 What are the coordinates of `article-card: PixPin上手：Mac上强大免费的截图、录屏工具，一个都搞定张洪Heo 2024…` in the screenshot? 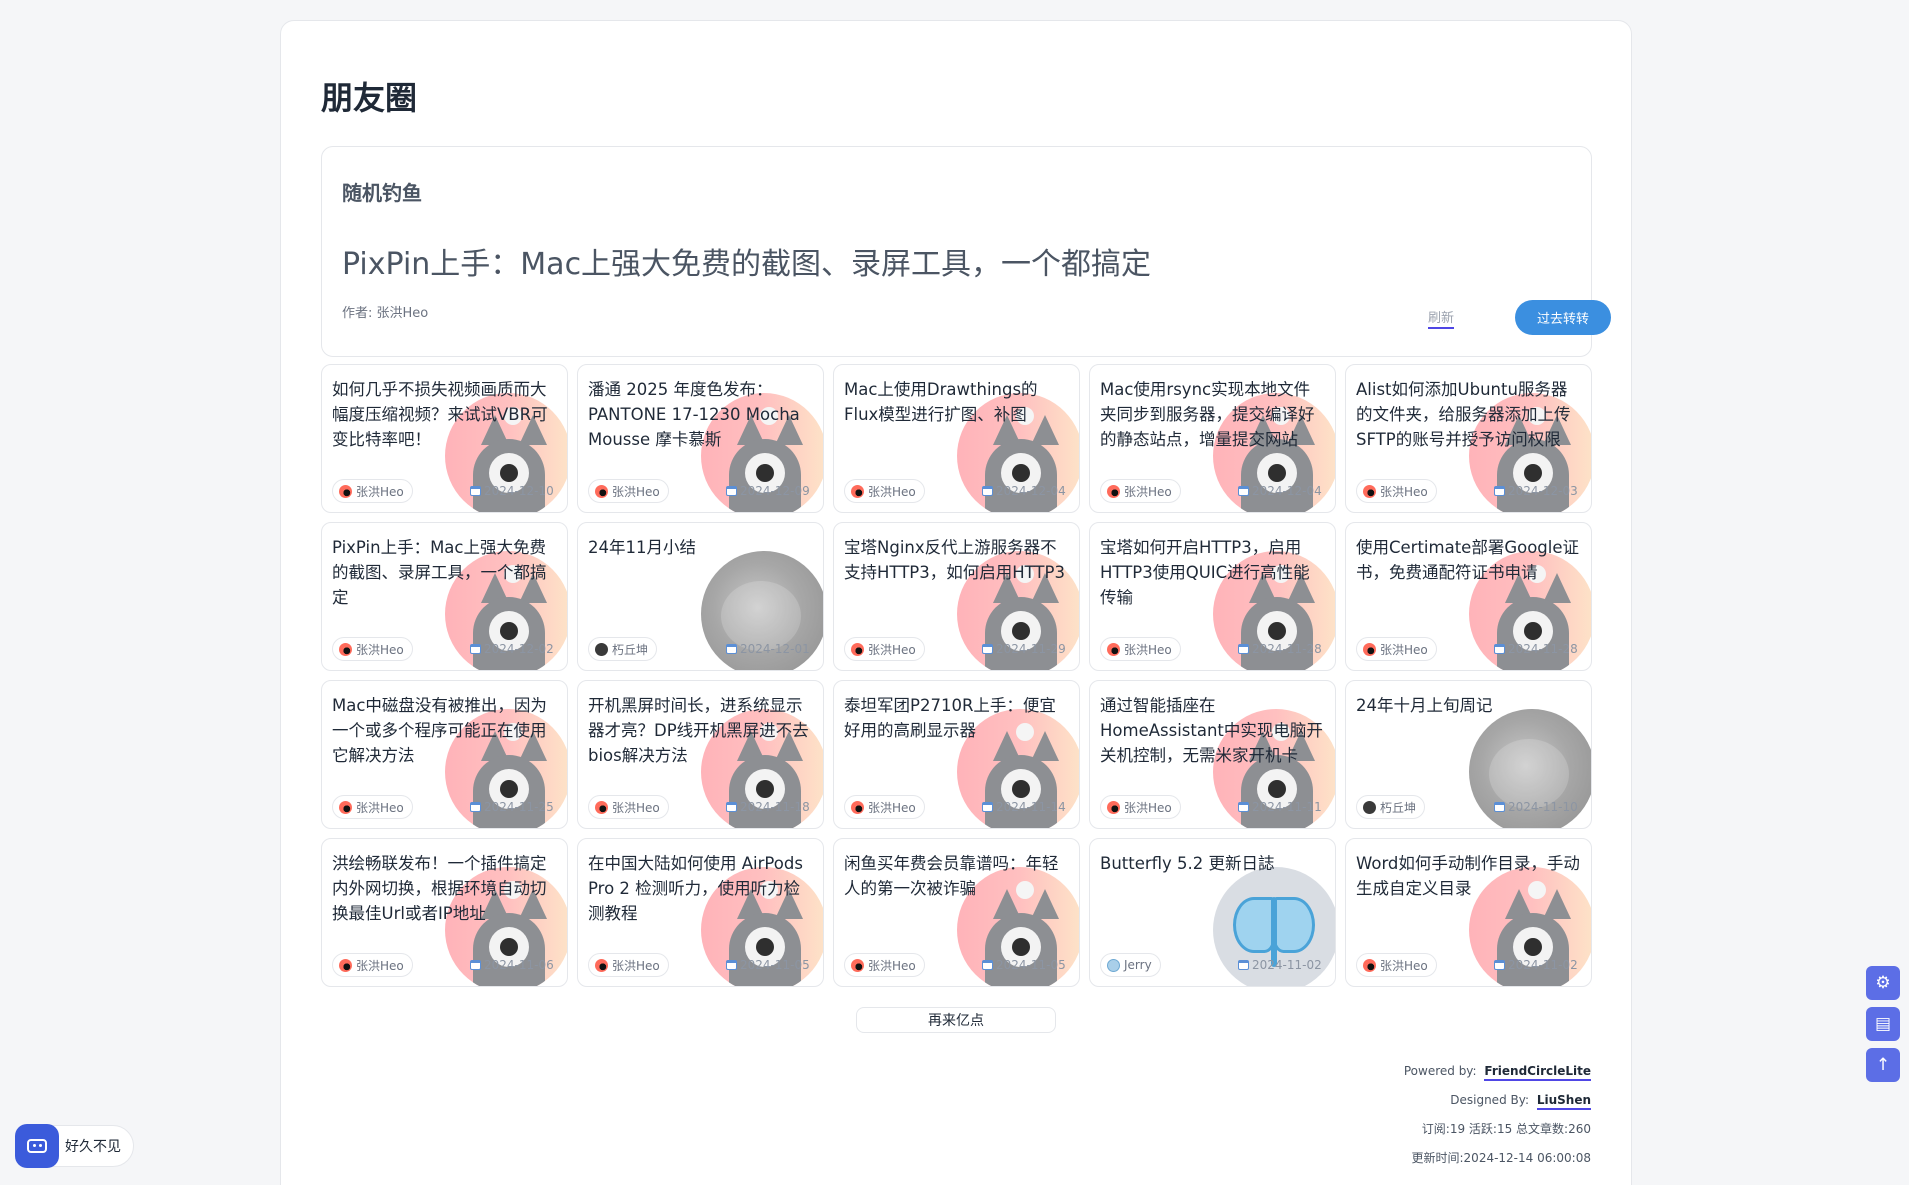 It's located at (444, 596).